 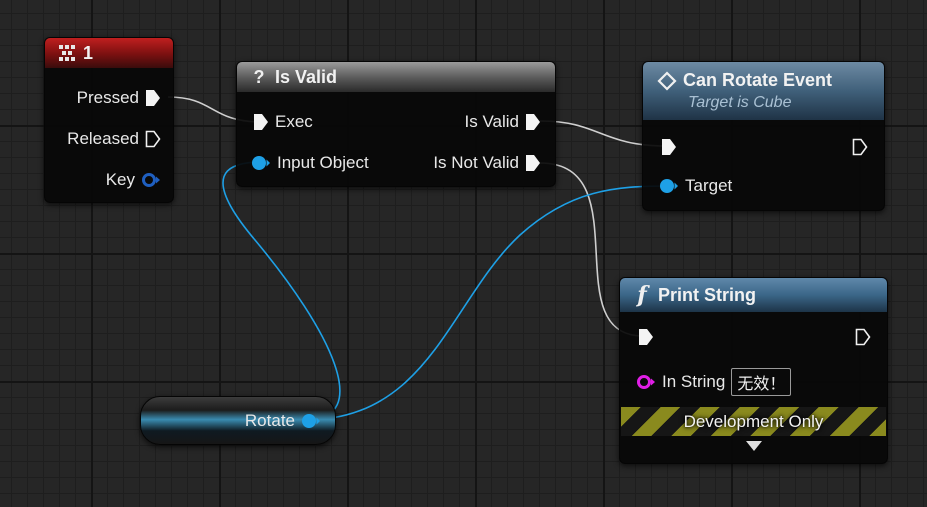 What do you see at coordinates (107, 97) in the screenshot?
I see `pressed-label: Pressed` at bounding box center [107, 97].